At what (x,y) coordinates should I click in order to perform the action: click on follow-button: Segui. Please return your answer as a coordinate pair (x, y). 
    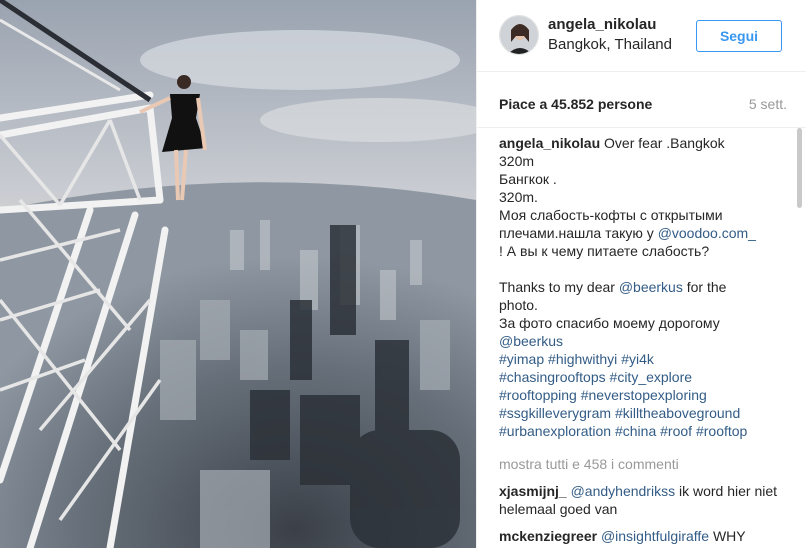
    Looking at the image, I should click on (739, 36).